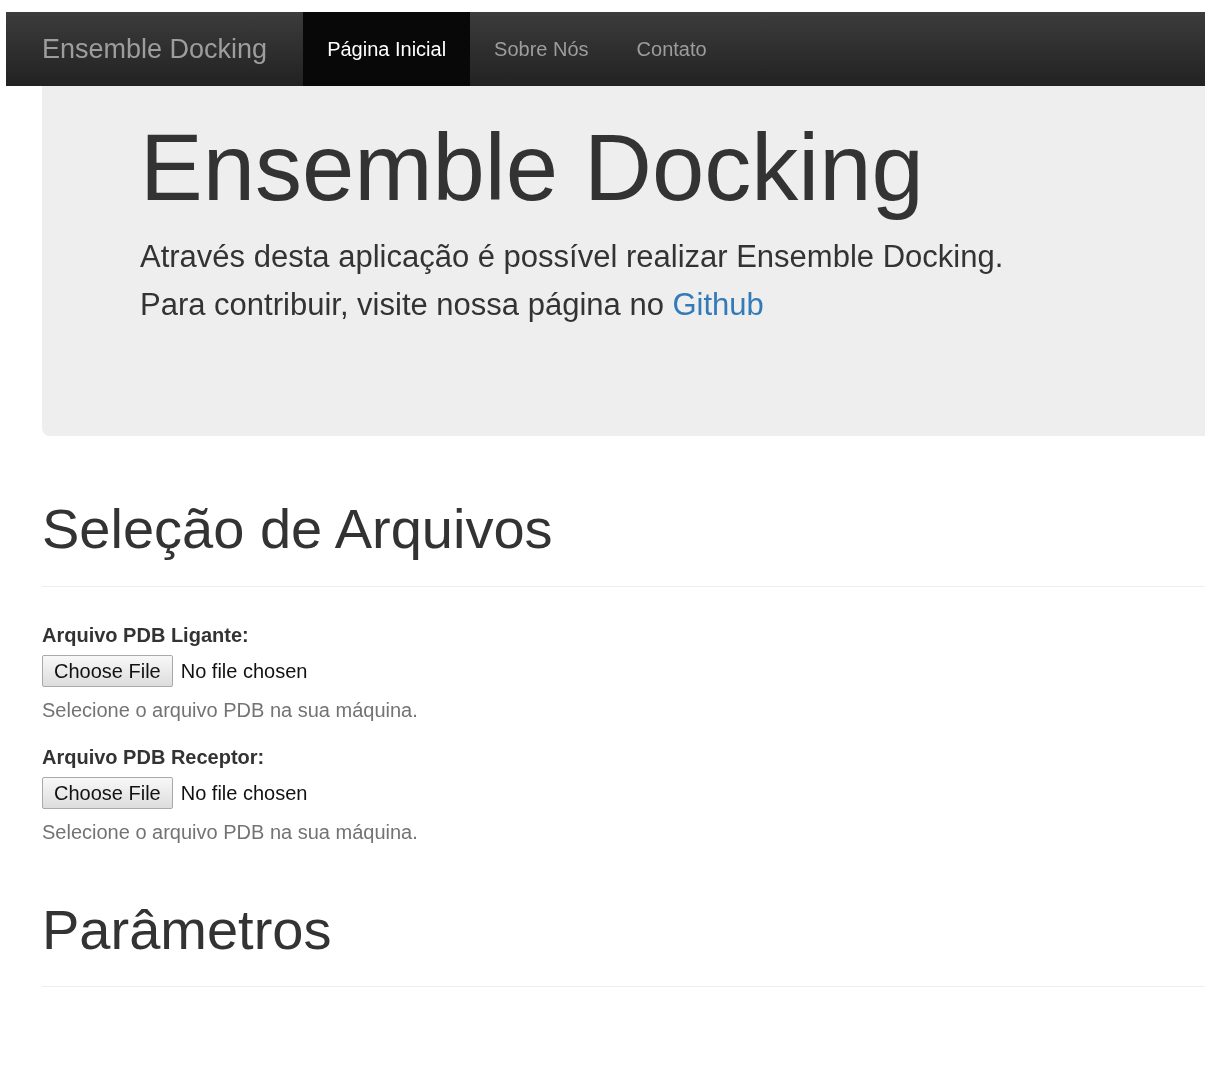  Describe the element at coordinates (718, 305) in the screenshot. I see `github-link: Github` at that location.